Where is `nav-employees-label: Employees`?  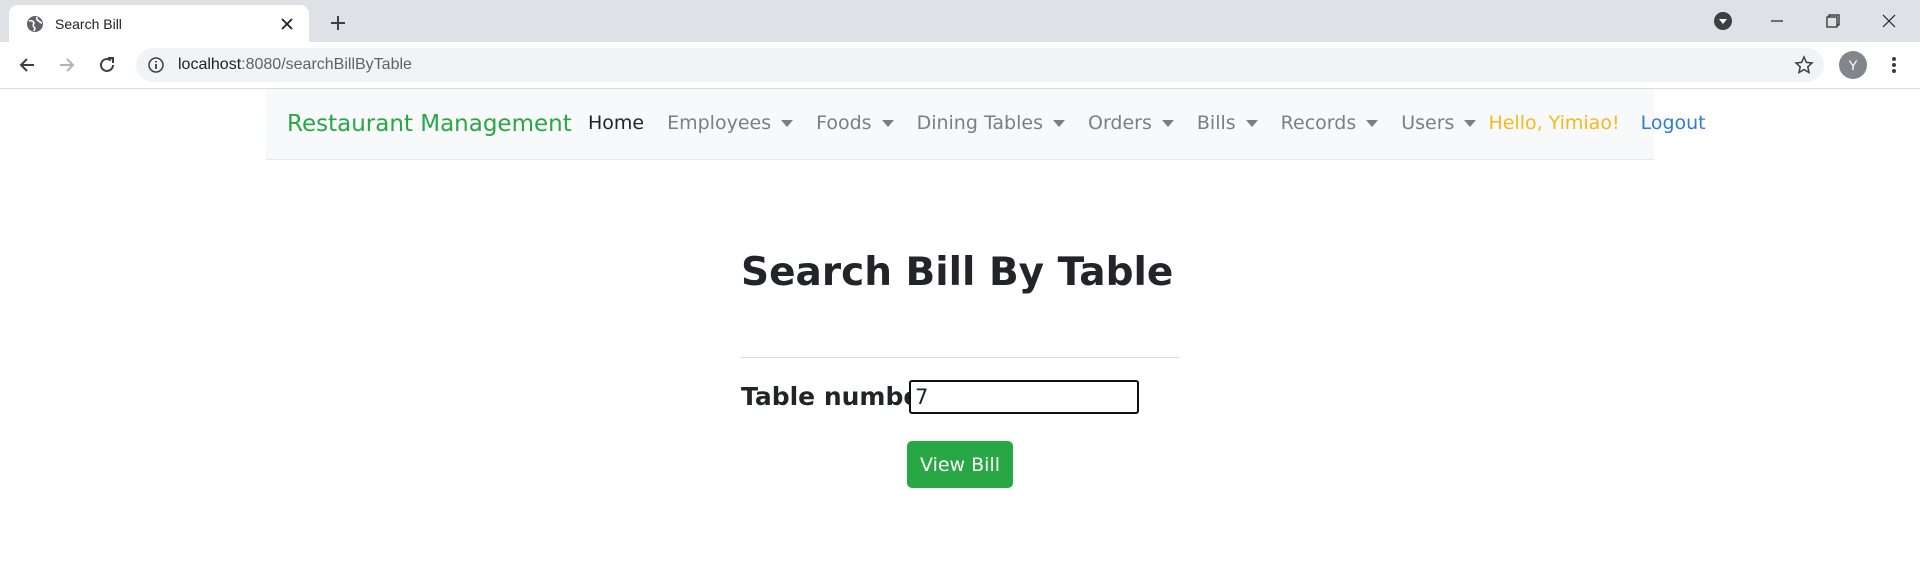
nav-employees-label: Employees is located at coordinates (719, 123).